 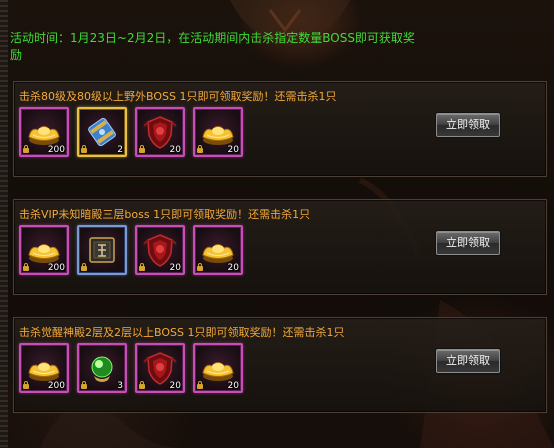 I want to click on rune-tablet-icon, so click(x=102, y=250).